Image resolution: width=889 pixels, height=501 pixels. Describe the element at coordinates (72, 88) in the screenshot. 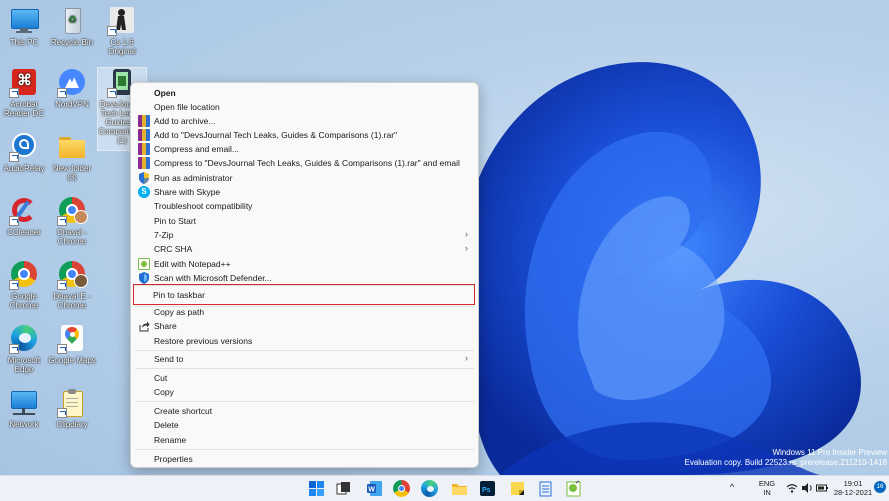

I see `desktop-icon-nordvpn: NordVPN` at that location.